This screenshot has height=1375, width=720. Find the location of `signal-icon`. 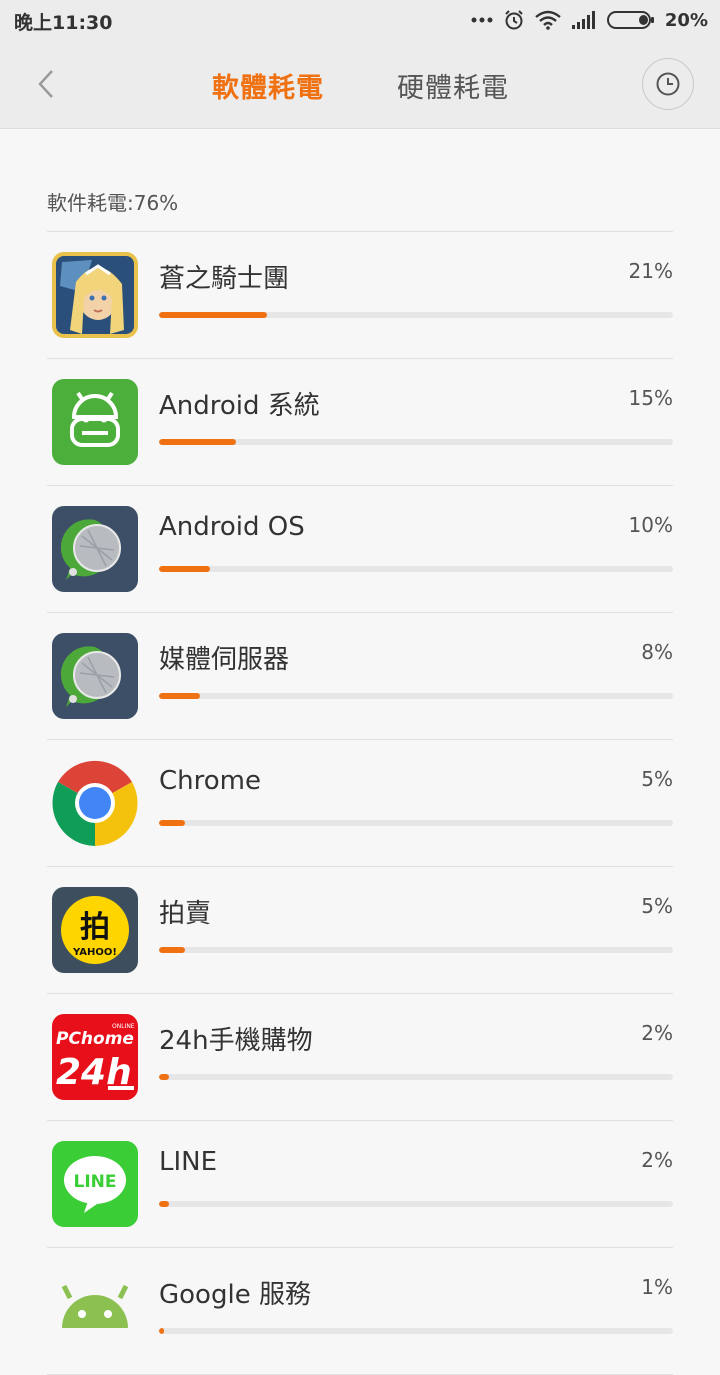

signal-icon is located at coordinates (584, 20).